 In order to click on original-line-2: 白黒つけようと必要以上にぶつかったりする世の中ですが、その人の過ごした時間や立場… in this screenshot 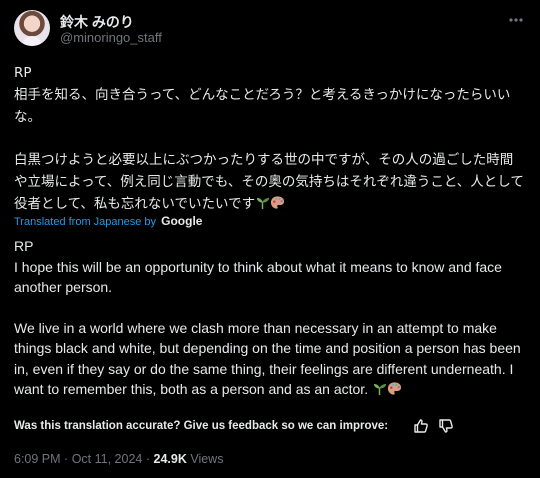, I will do `click(270, 183)`.